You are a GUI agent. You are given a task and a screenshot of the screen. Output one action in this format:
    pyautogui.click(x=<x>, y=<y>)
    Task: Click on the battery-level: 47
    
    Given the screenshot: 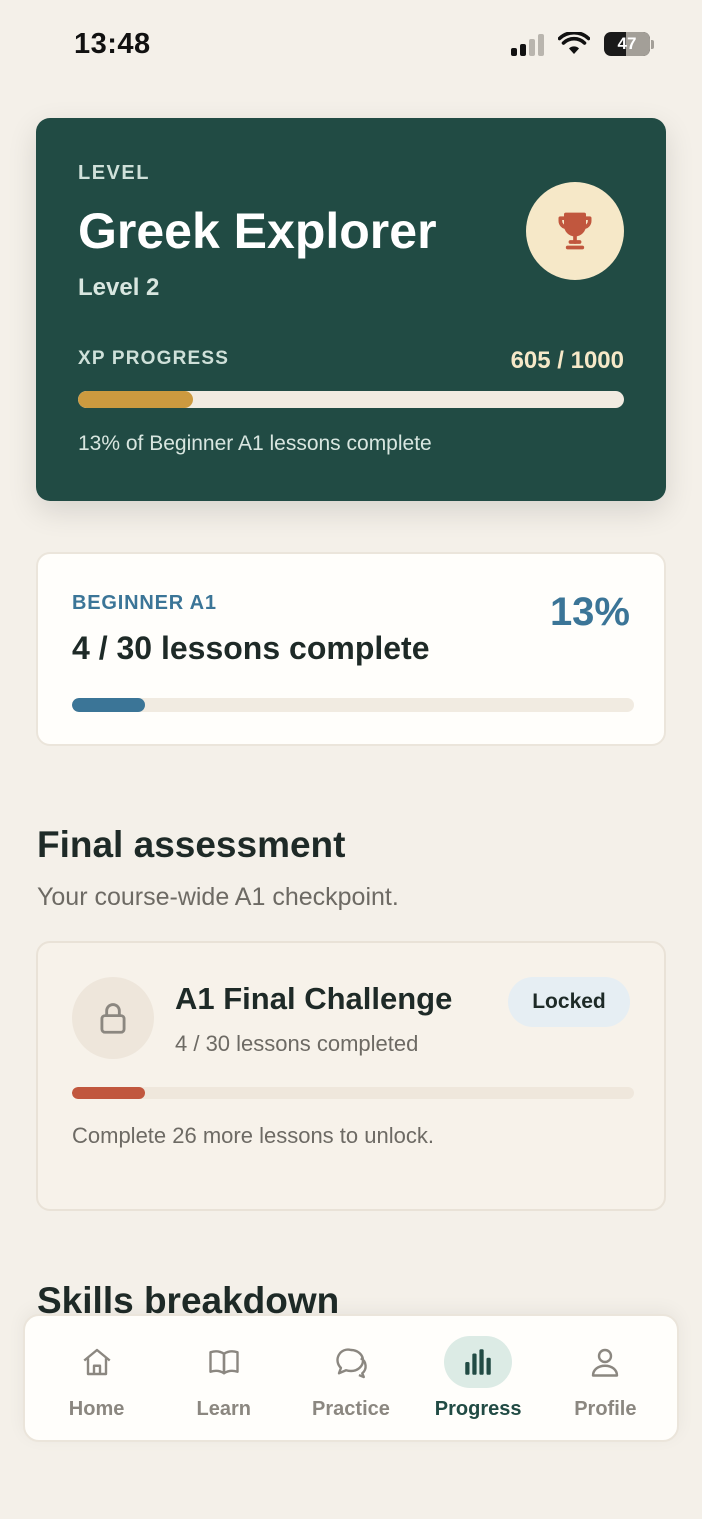 What is the action you would take?
    pyautogui.click(x=627, y=43)
    